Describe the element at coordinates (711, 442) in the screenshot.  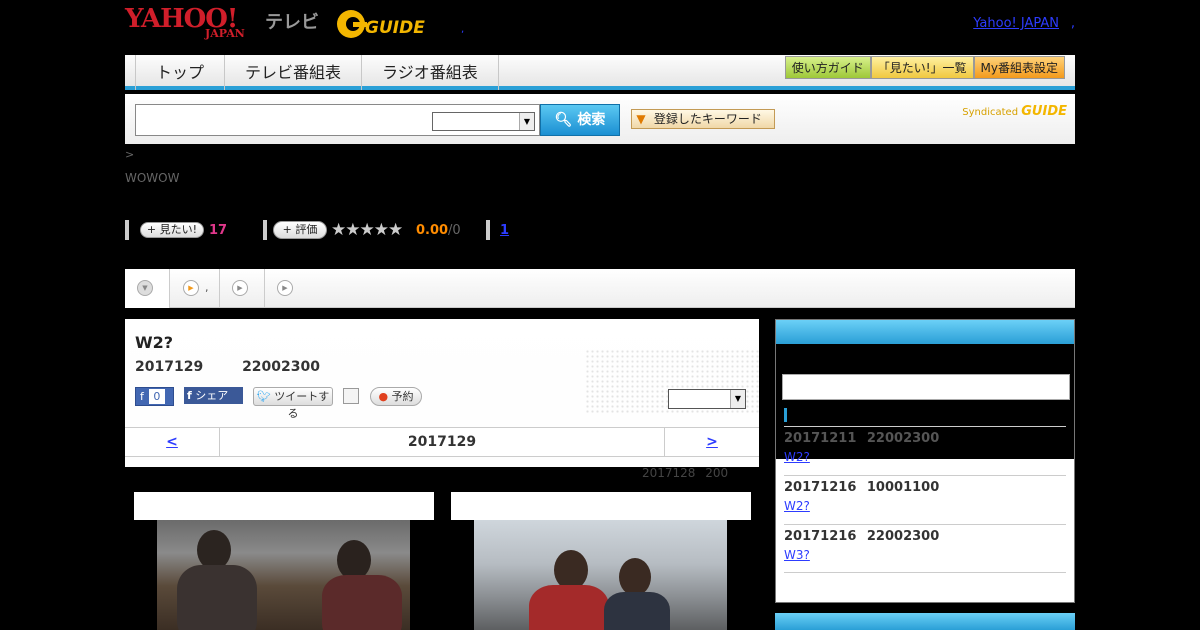
I see `next-date-link: >` at that location.